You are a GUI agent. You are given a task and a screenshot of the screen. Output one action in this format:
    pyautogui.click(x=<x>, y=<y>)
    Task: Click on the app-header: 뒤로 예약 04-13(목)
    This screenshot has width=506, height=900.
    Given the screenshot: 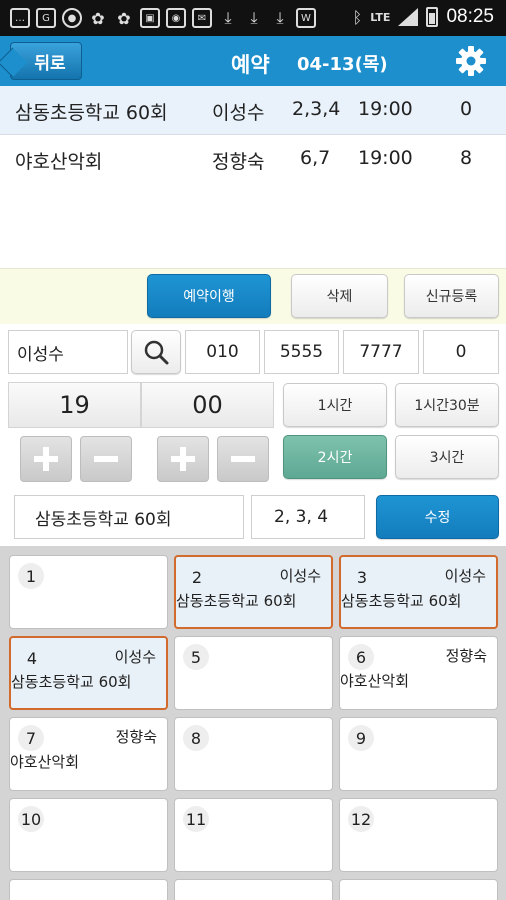 What is the action you would take?
    pyautogui.click(x=253, y=61)
    